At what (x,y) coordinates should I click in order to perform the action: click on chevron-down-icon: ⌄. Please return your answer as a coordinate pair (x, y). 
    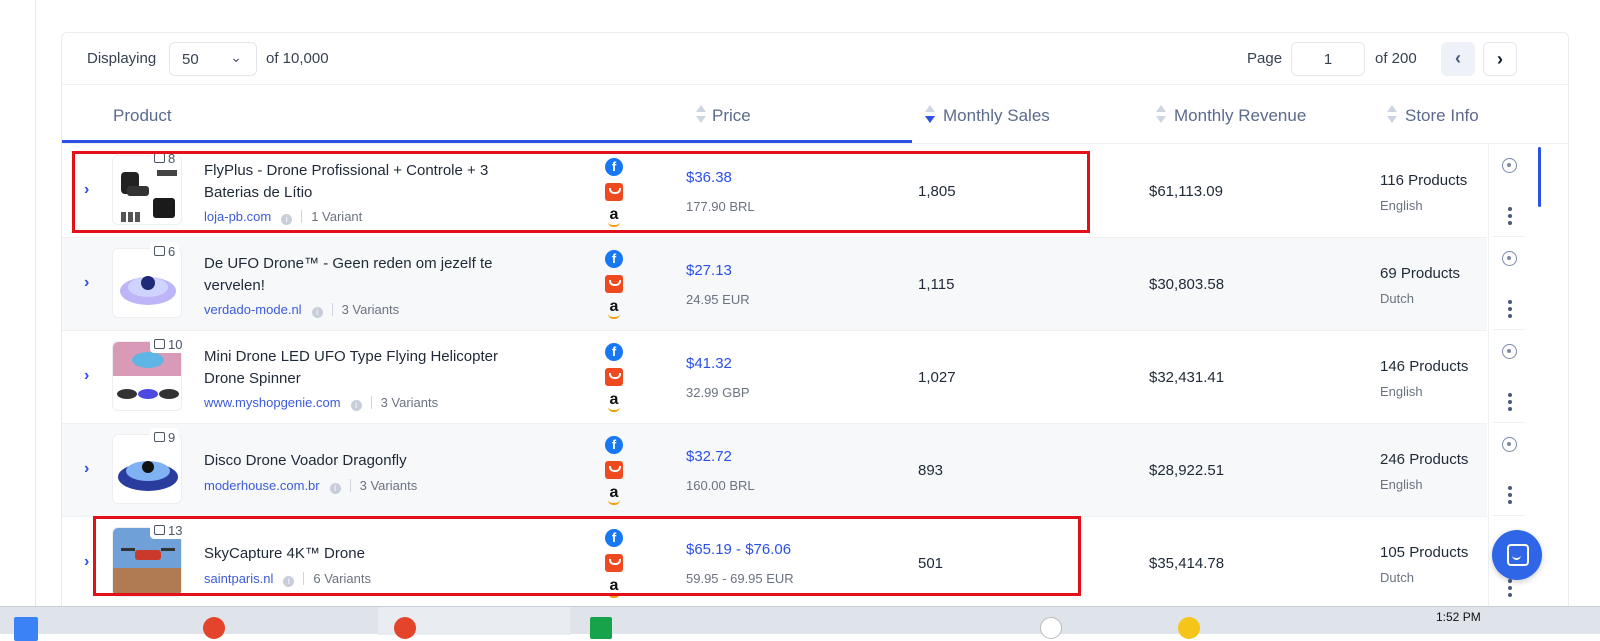
    Looking at the image, I should click on (236, 57).